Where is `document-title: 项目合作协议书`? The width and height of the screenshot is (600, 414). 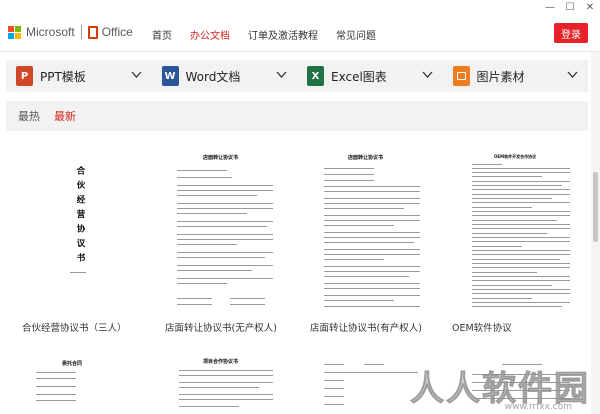
document-title: 项目合作协议书 is located at coordinates (221, 362).